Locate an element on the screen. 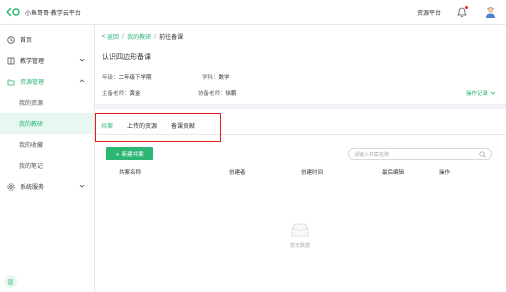 This screenshot has height=292, width=506. sidebar-item-my-research: 我的教研 is located at coordinates (47, 123).